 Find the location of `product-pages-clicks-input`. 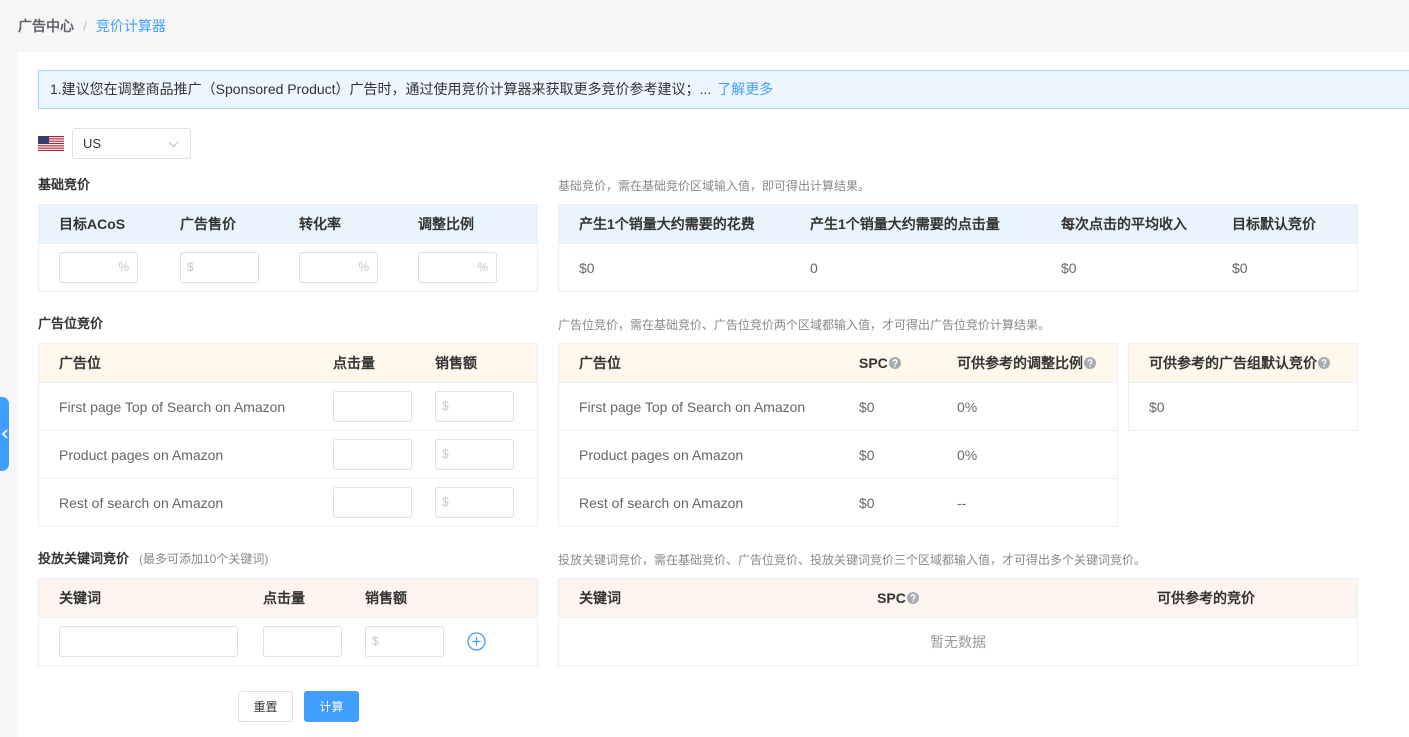

product-pages-clicks-input is located at coordinates (372, 454).